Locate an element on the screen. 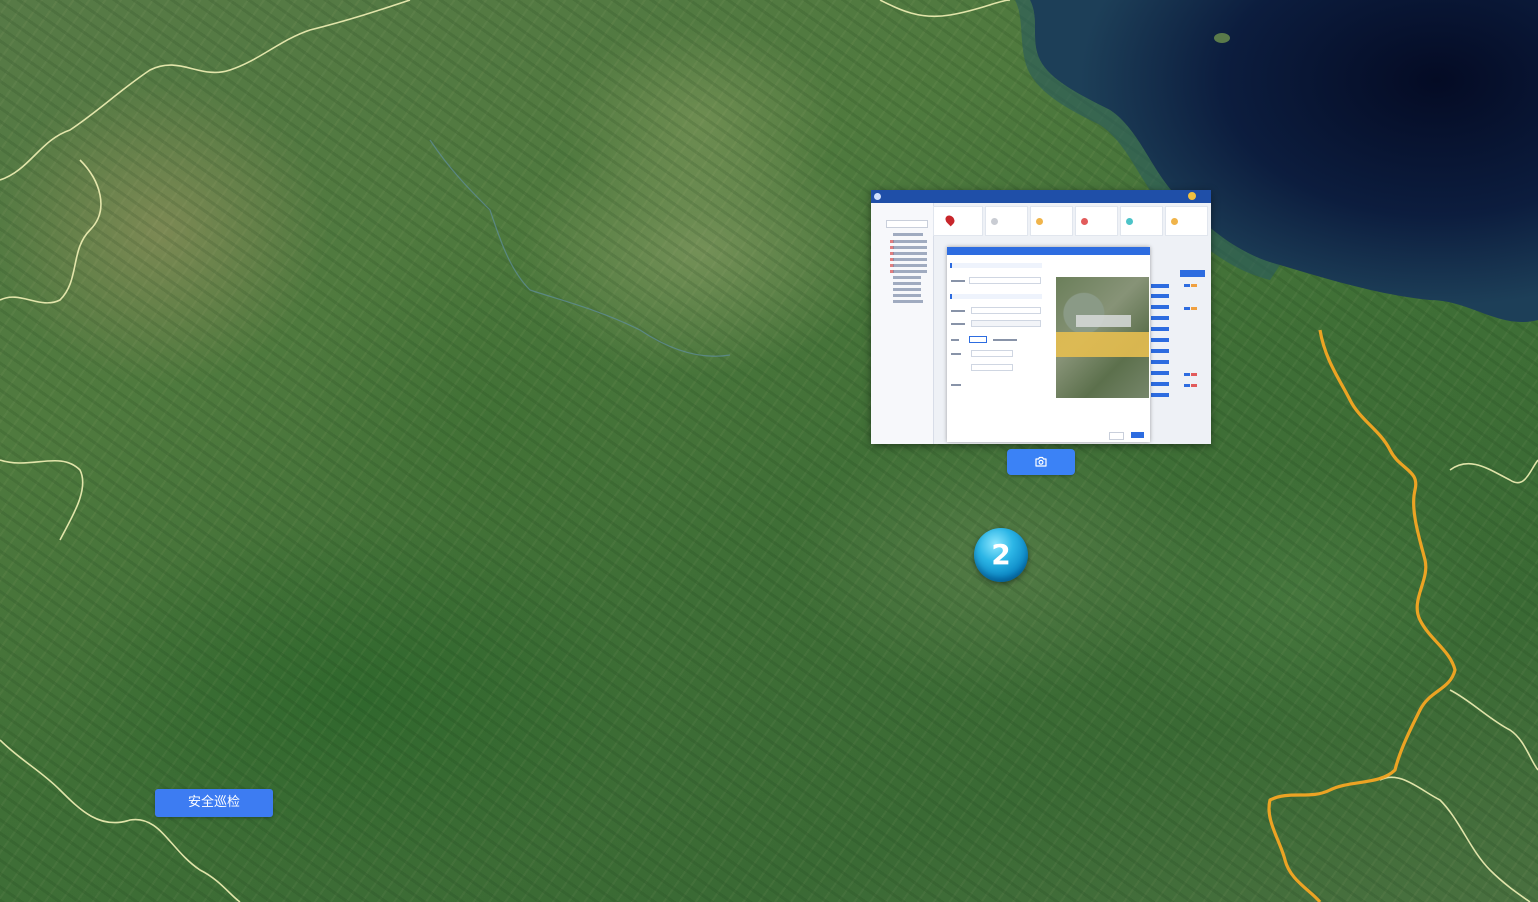 The width and height of the screenshot is (1538, 902). preview-modal-radio is located at coordinates (978, 339).